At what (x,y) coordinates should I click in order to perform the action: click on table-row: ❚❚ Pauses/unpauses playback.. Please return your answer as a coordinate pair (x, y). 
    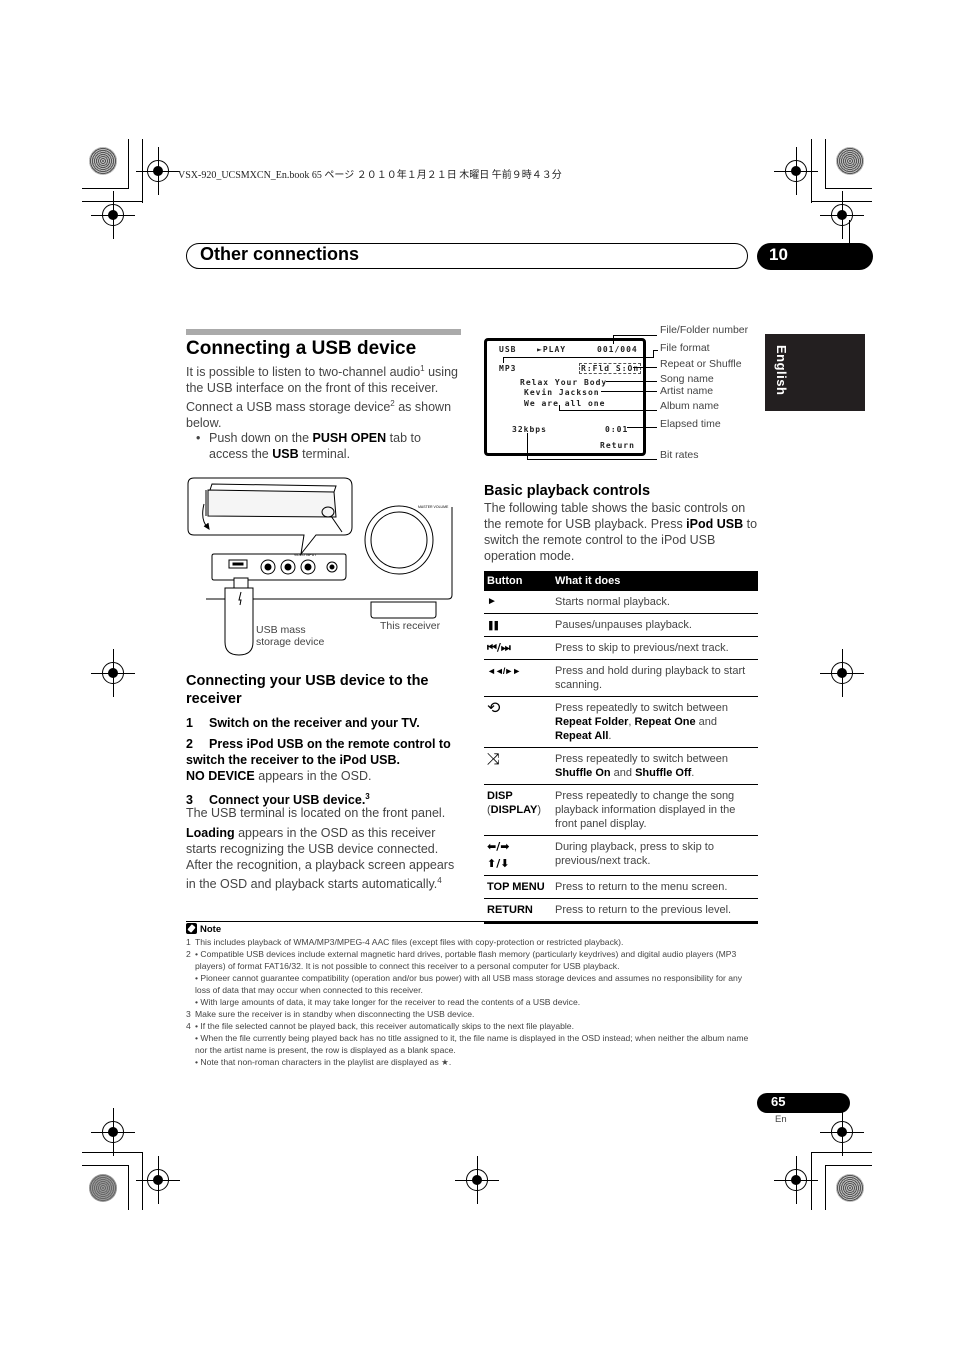
    Looking at the image, I should click on (621, 625).